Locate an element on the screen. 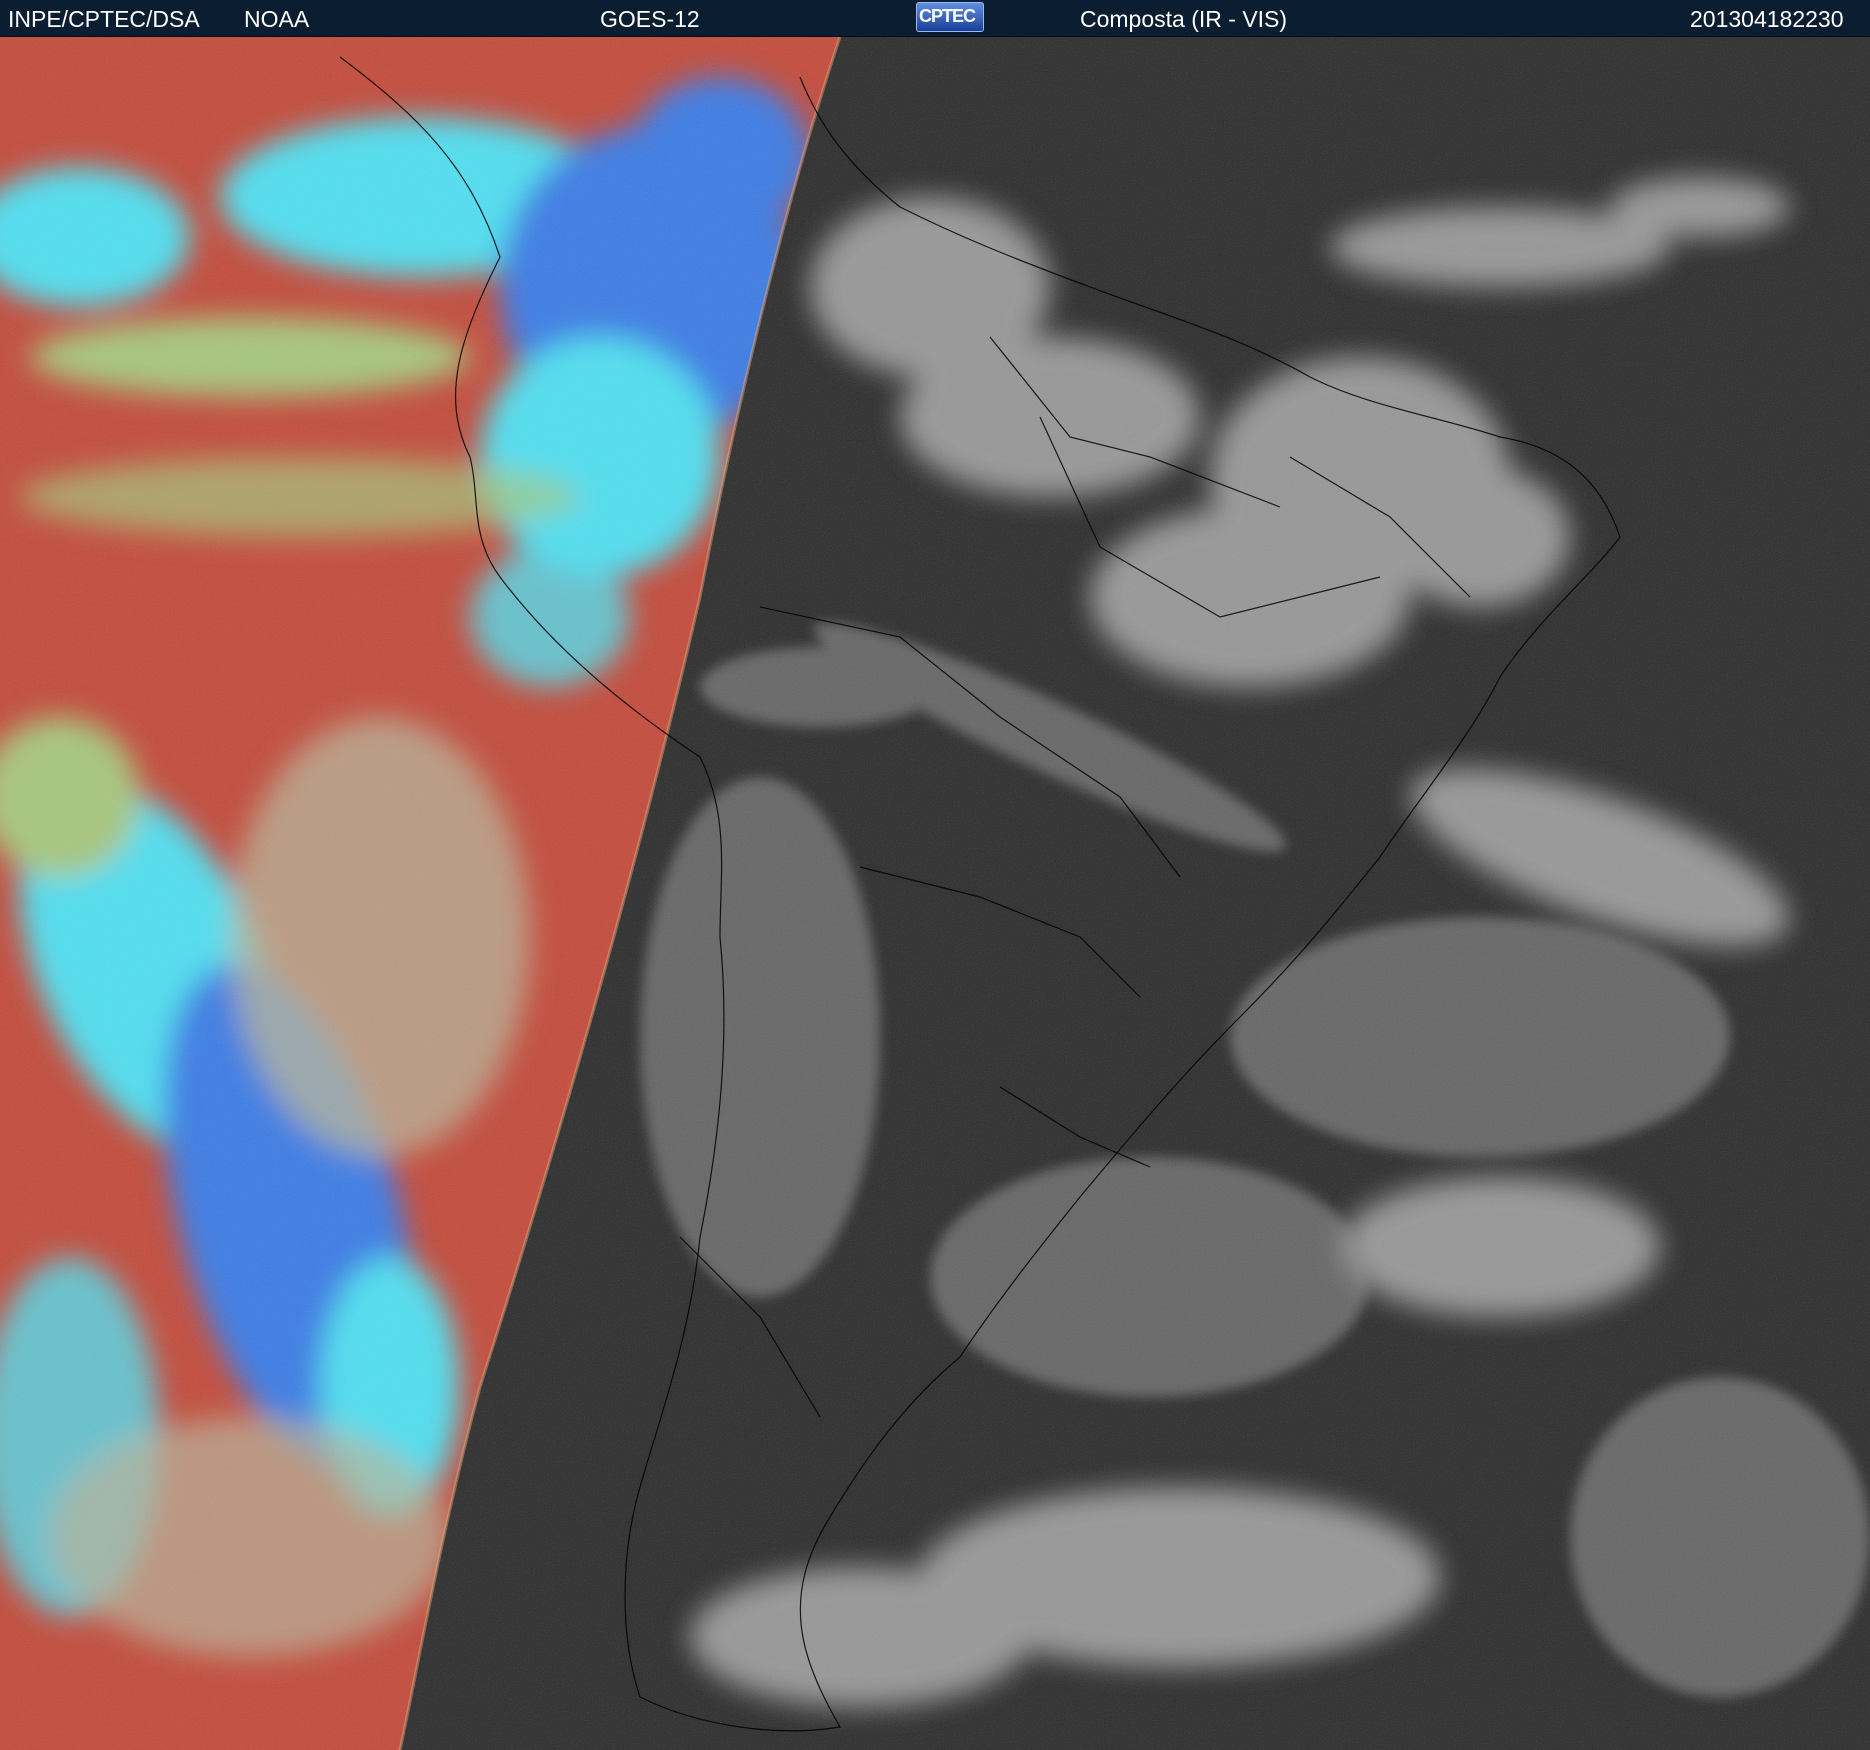  cptec-logo: CPTEC is located at coordinates (950, 17).